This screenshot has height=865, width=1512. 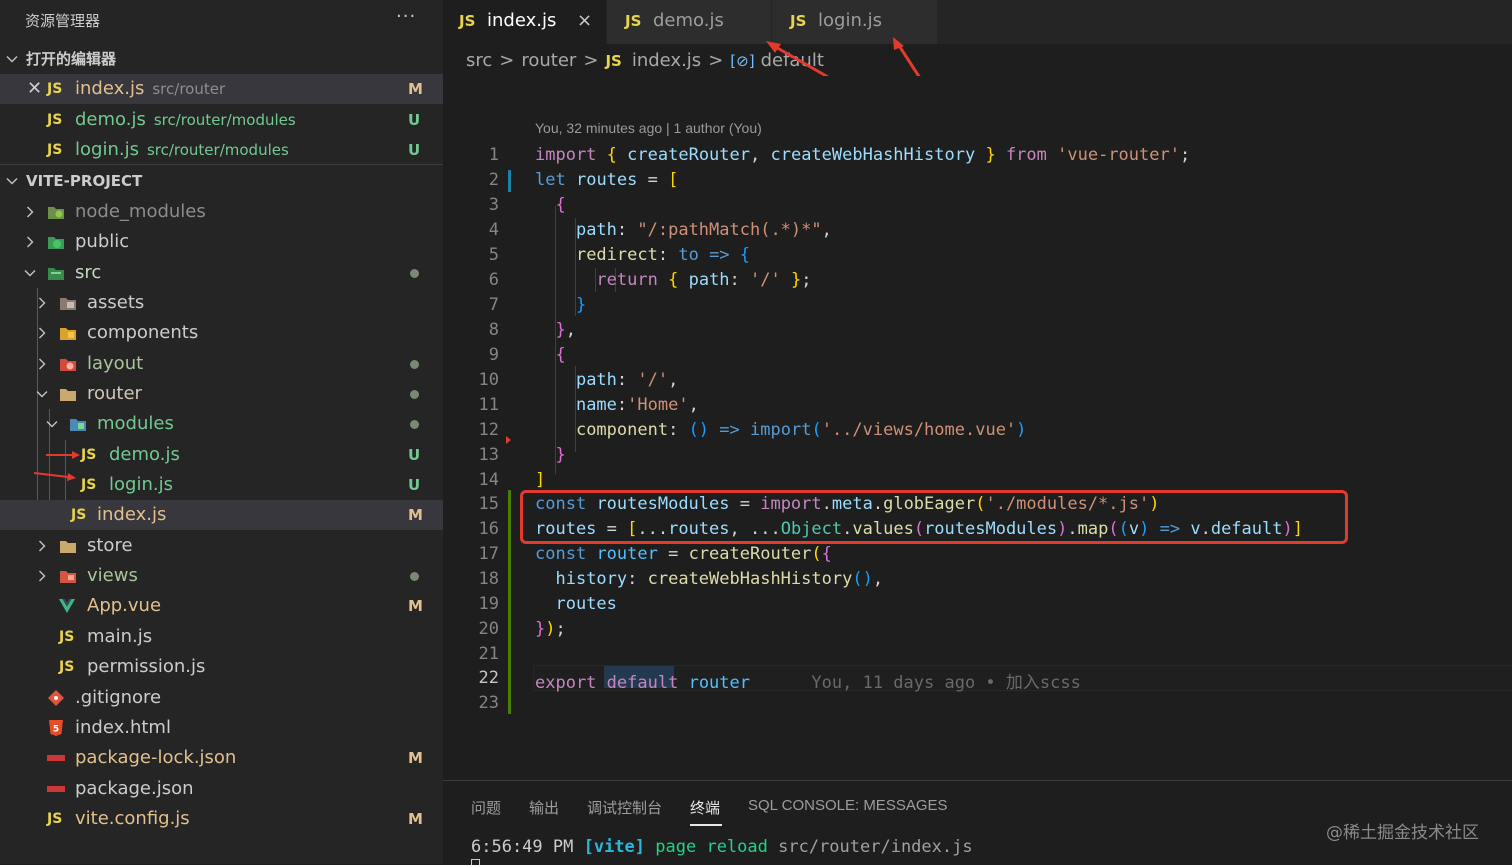 I want to click on line-number: 23, so click(x=488, y=703).